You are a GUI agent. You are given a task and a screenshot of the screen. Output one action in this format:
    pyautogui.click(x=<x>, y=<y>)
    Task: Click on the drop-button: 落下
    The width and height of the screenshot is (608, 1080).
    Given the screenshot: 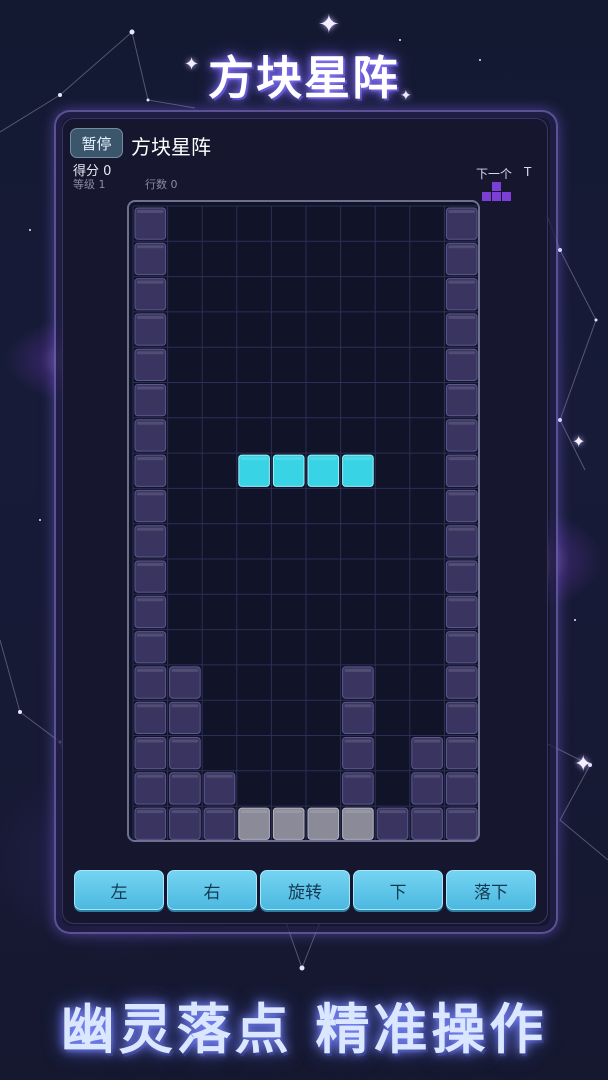 What is the action you would take?
    pyautogui.click(x=491, y=890)
    